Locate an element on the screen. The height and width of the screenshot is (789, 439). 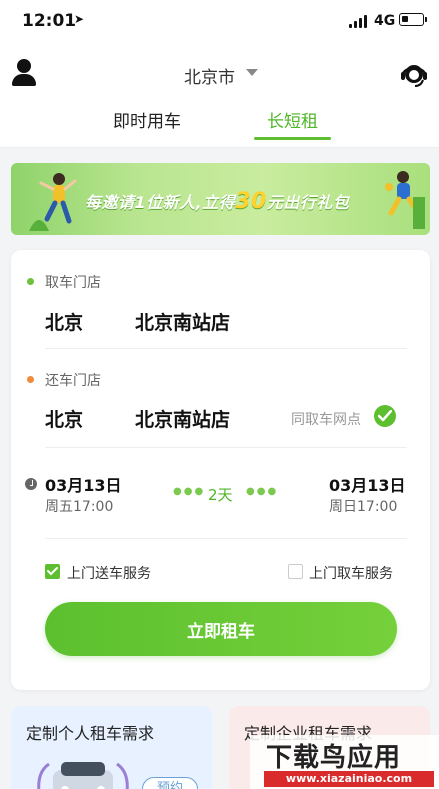
return-dot is located at coordinates (30, 379).